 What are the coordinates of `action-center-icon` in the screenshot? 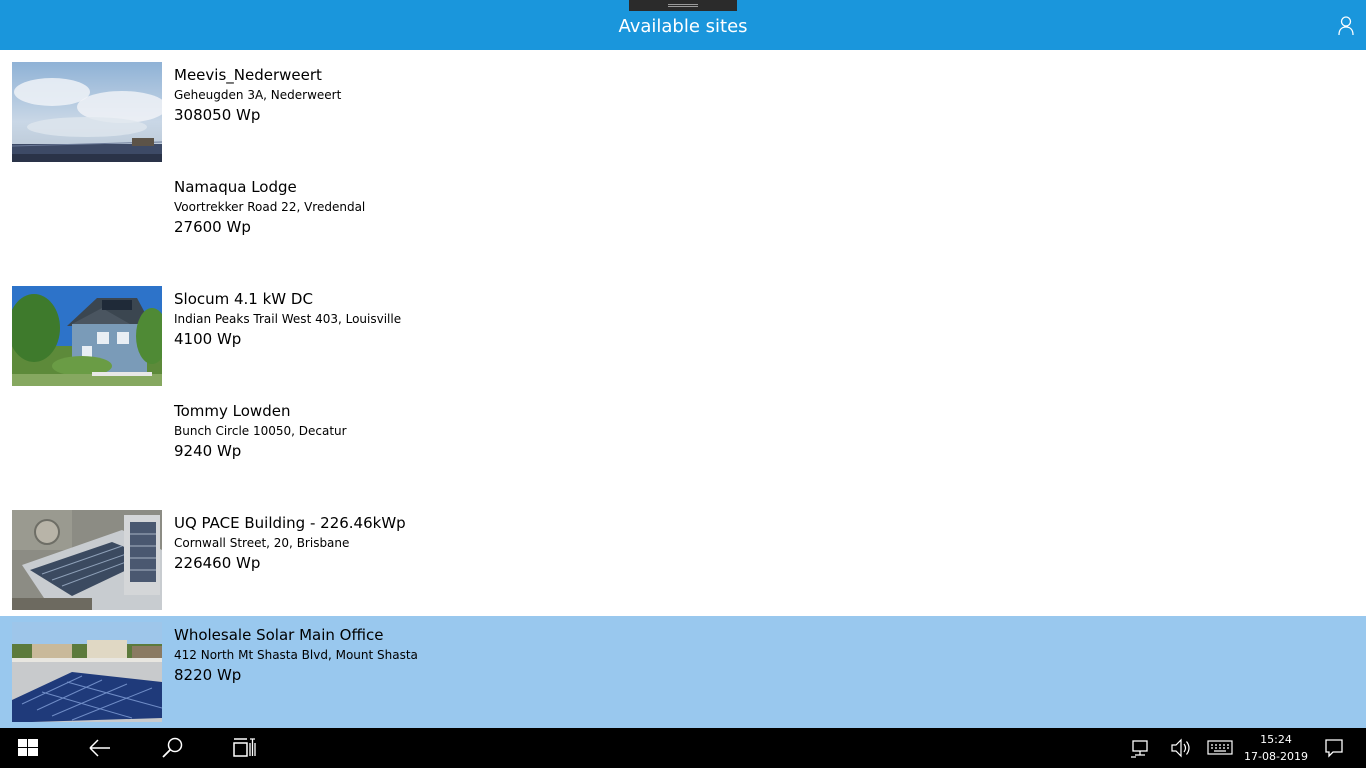 It's located at (1334, 748).